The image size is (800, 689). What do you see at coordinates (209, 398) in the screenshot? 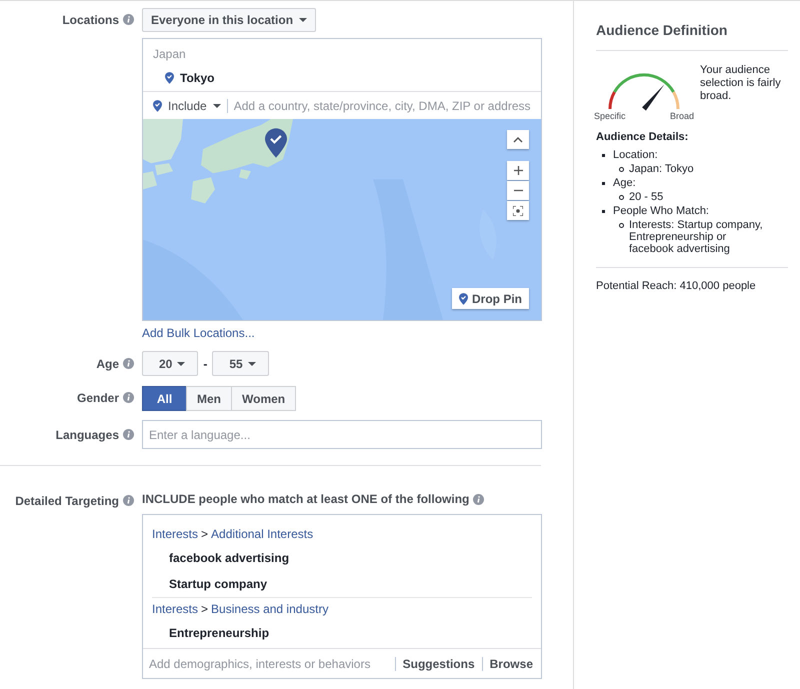
I see `gender-option: Men` at bounding box center [209, 398].